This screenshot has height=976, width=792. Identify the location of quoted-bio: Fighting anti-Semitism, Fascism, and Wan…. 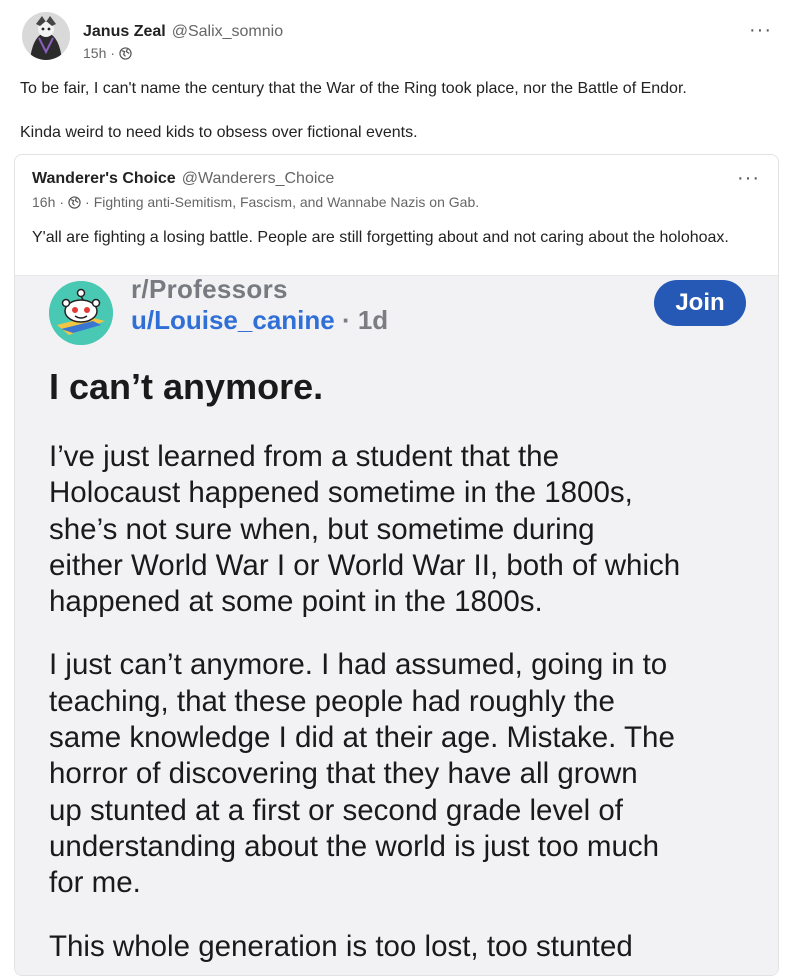
(286, 202).